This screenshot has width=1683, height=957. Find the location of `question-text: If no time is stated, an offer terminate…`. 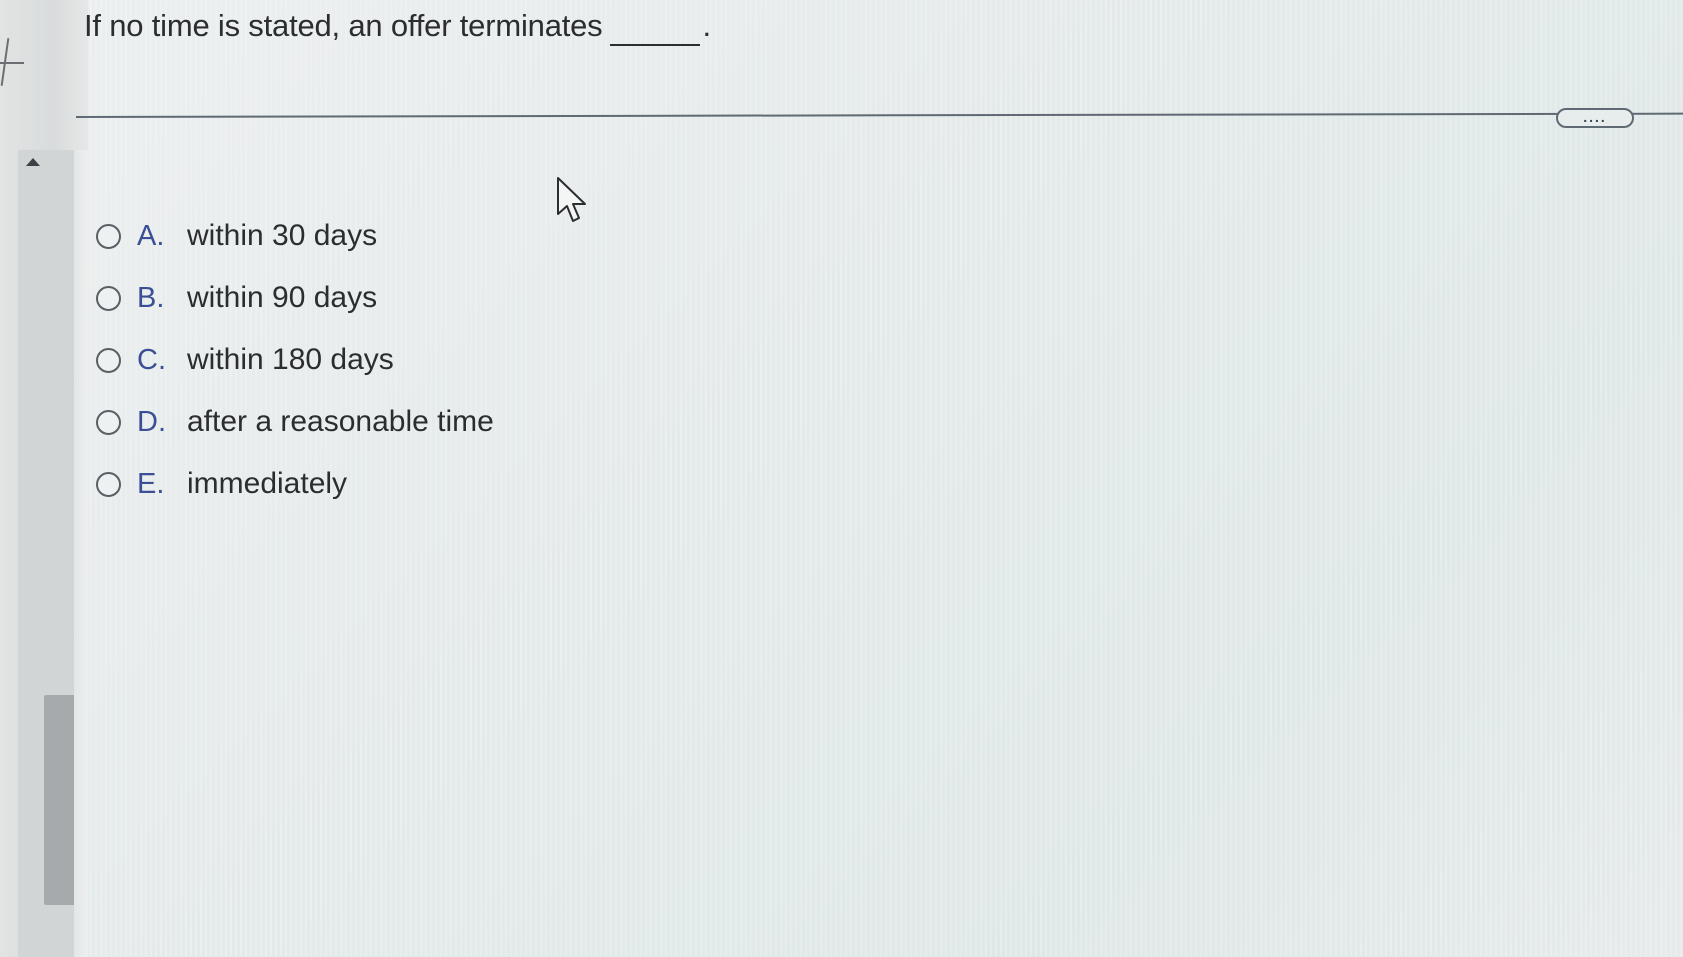

question-text: If no time is stated, an offer terminate… is located at coordinates (343, 25).